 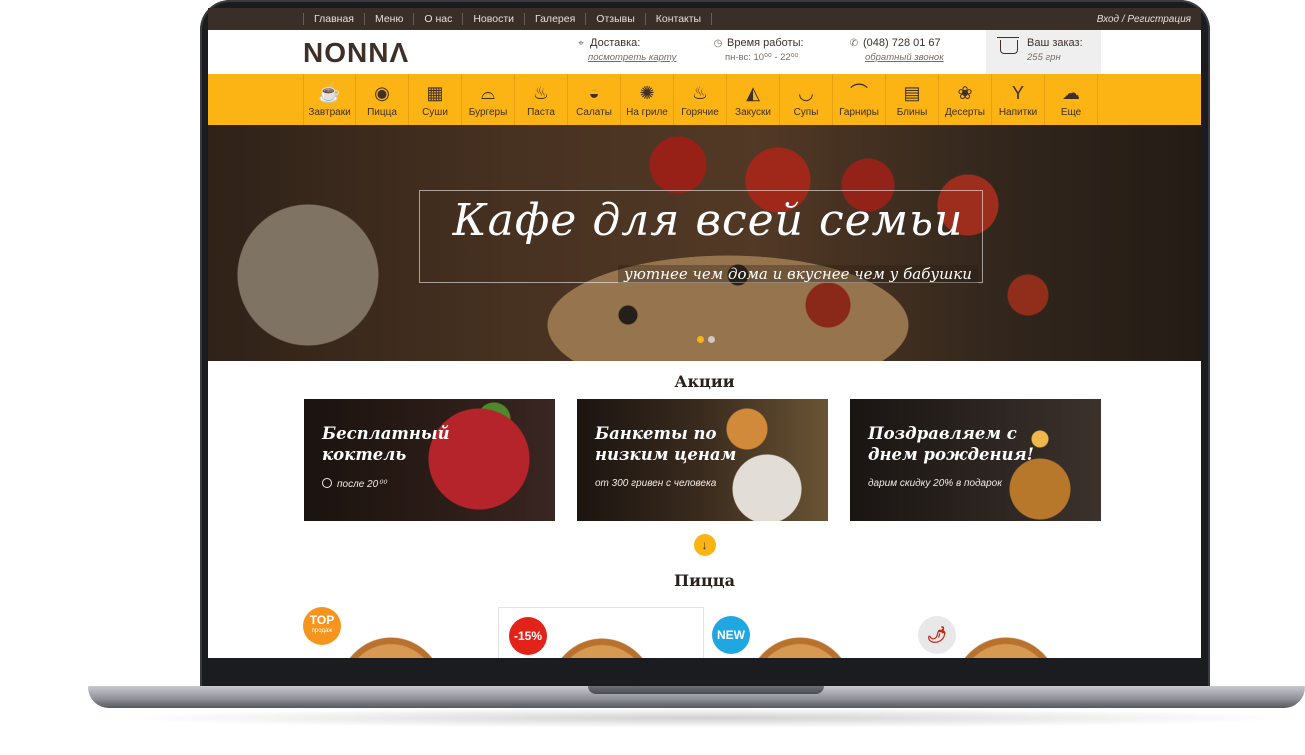 What do you see at coordinates (488, 112) in the screenshot?
I see `category-label: Бургеры` at bounding box center [488, 112].